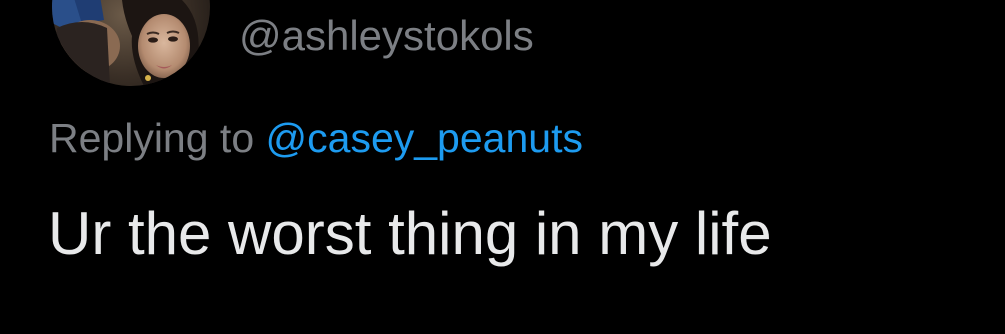 Image resolution: width=1005 pixels, height=334 pixels. I want to click on tweet-text: Ur the worst thing in my life, so click(410, 233).